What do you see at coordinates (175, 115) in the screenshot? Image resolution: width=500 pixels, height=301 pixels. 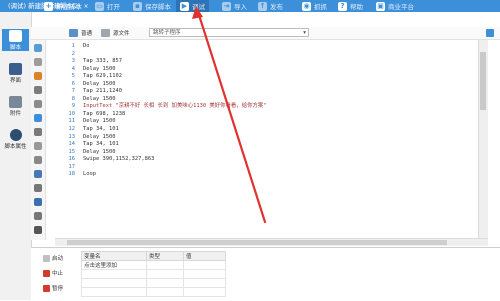 I see `code-line: Tap 698, 1238` at bounding box center [175, 115].